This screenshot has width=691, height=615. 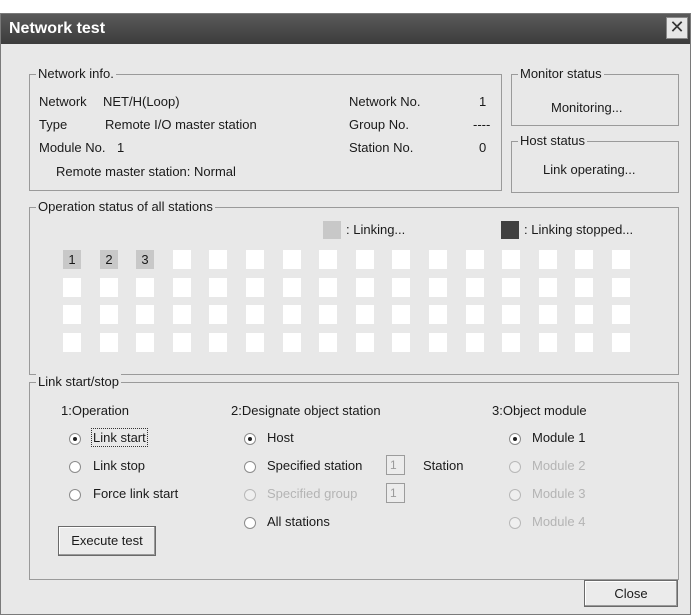 What do you see at coordinates (250, 439) in the screenshot?
I see `host-radio` at bounding box center [250, 439].